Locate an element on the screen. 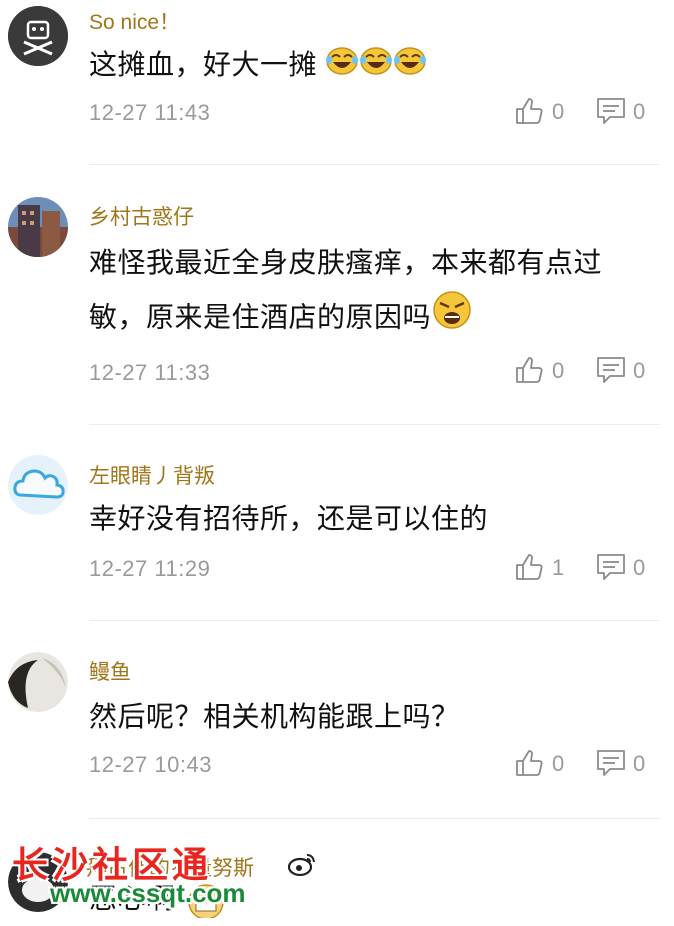  username: So nice！ is located at coordinates (134, 21).